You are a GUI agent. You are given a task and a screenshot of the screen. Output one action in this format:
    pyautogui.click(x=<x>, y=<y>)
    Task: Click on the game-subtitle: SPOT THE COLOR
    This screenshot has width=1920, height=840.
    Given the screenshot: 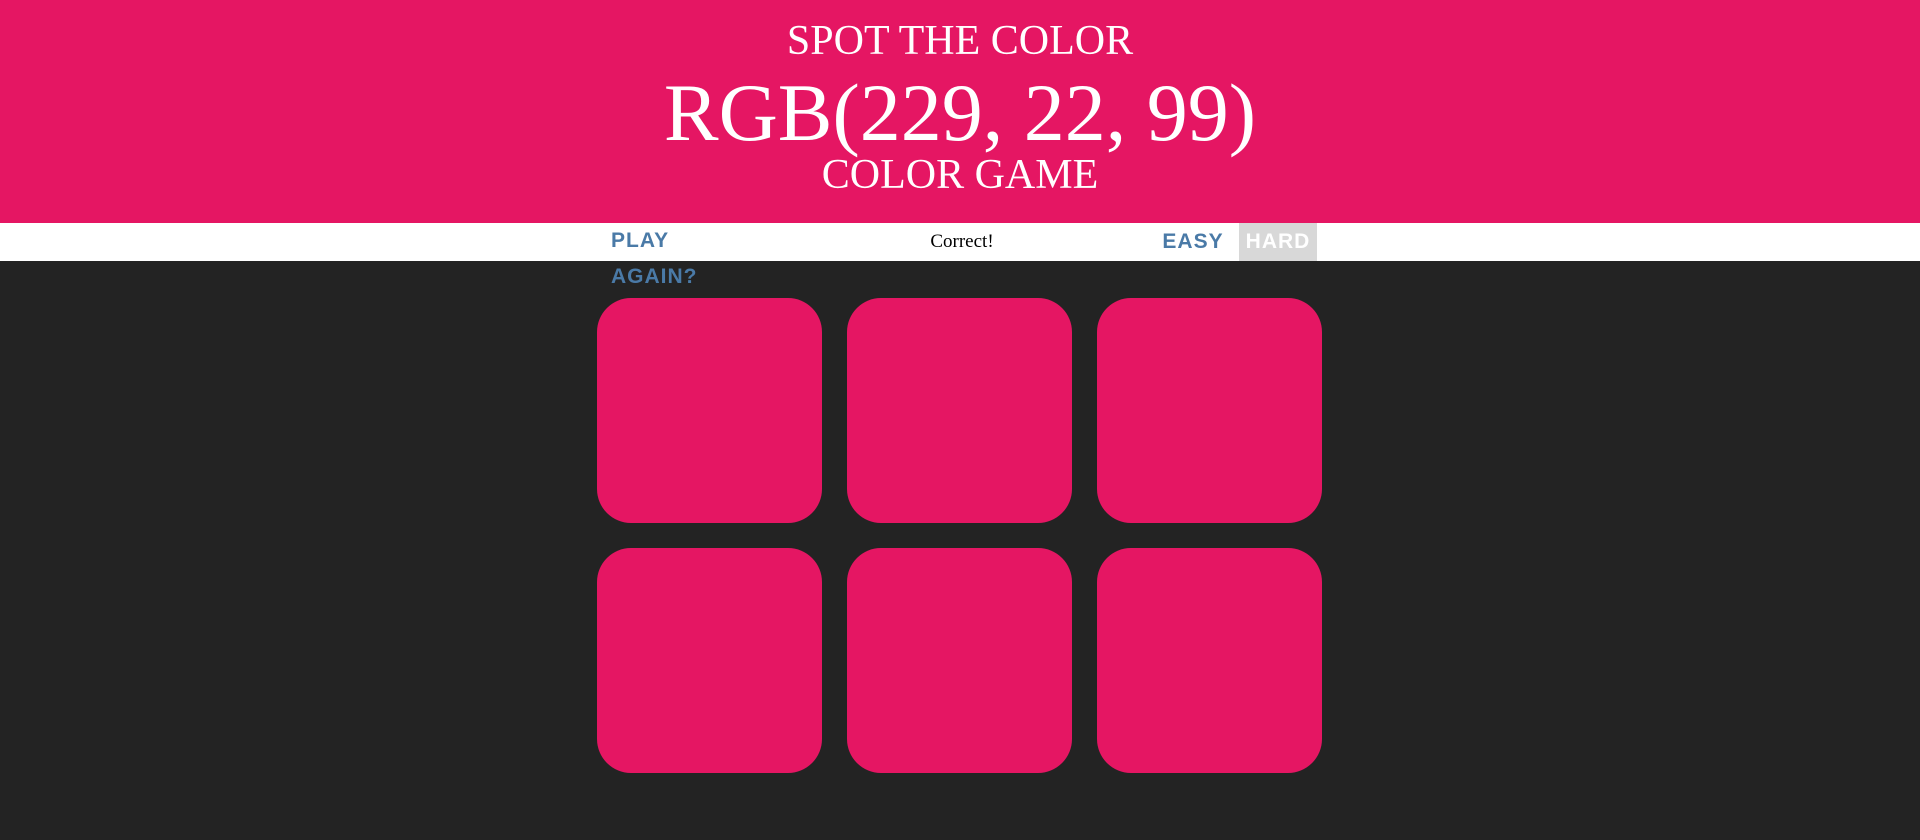 What is the action you would take?
    pyautogui.click(x=960, y=41)
    